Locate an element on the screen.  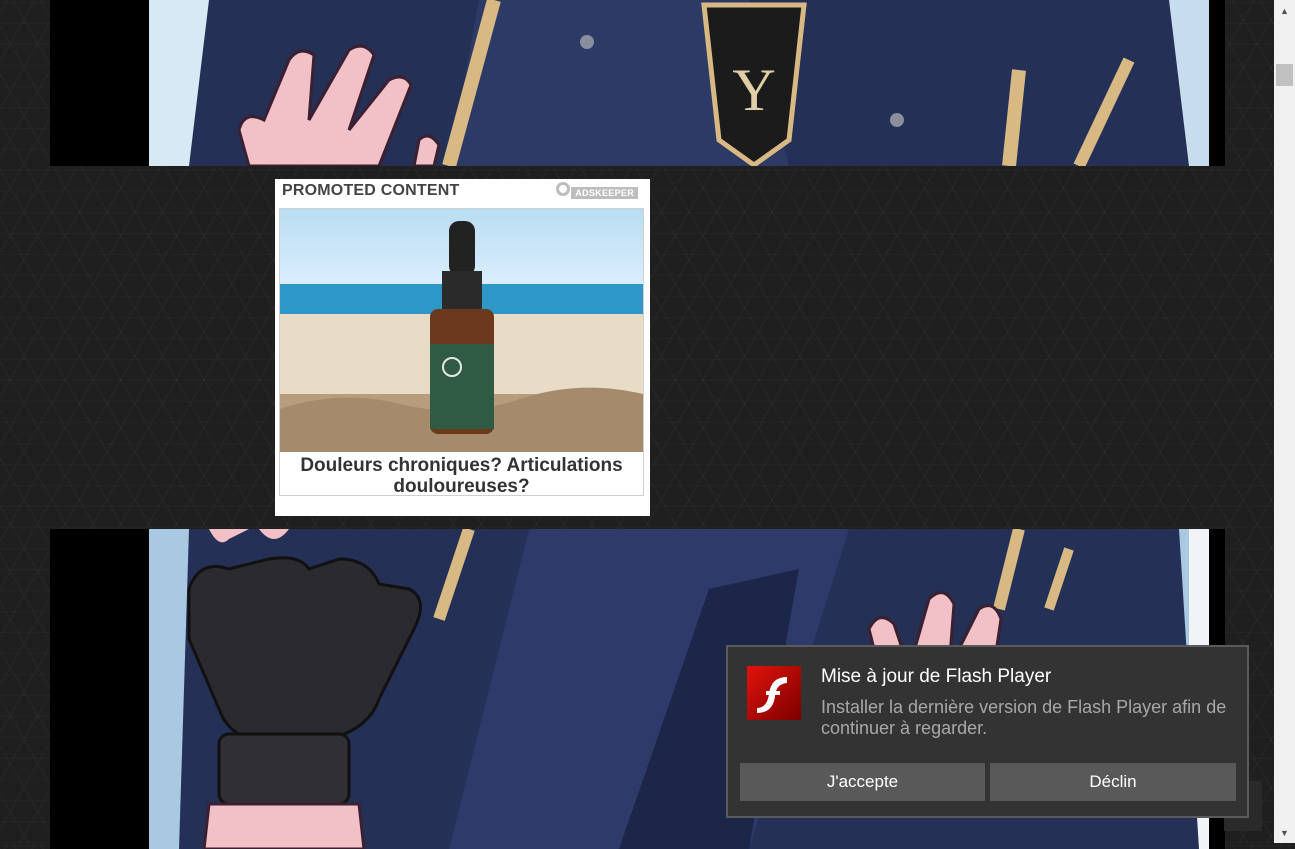
ad-brand-label: ADSKEEPER is located at coordinates (604, 193).